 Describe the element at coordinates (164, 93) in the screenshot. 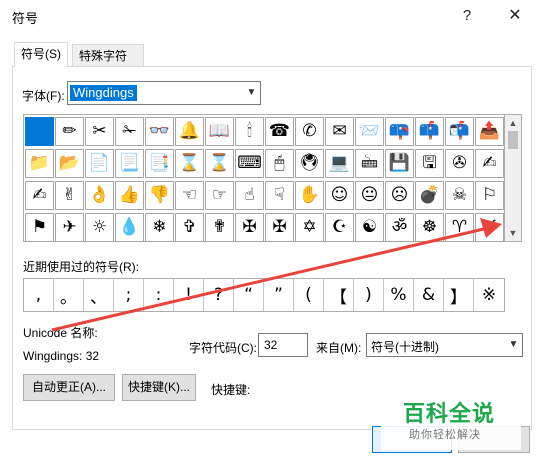

I see `font-dropdown: Wingdings ▼` at that location.